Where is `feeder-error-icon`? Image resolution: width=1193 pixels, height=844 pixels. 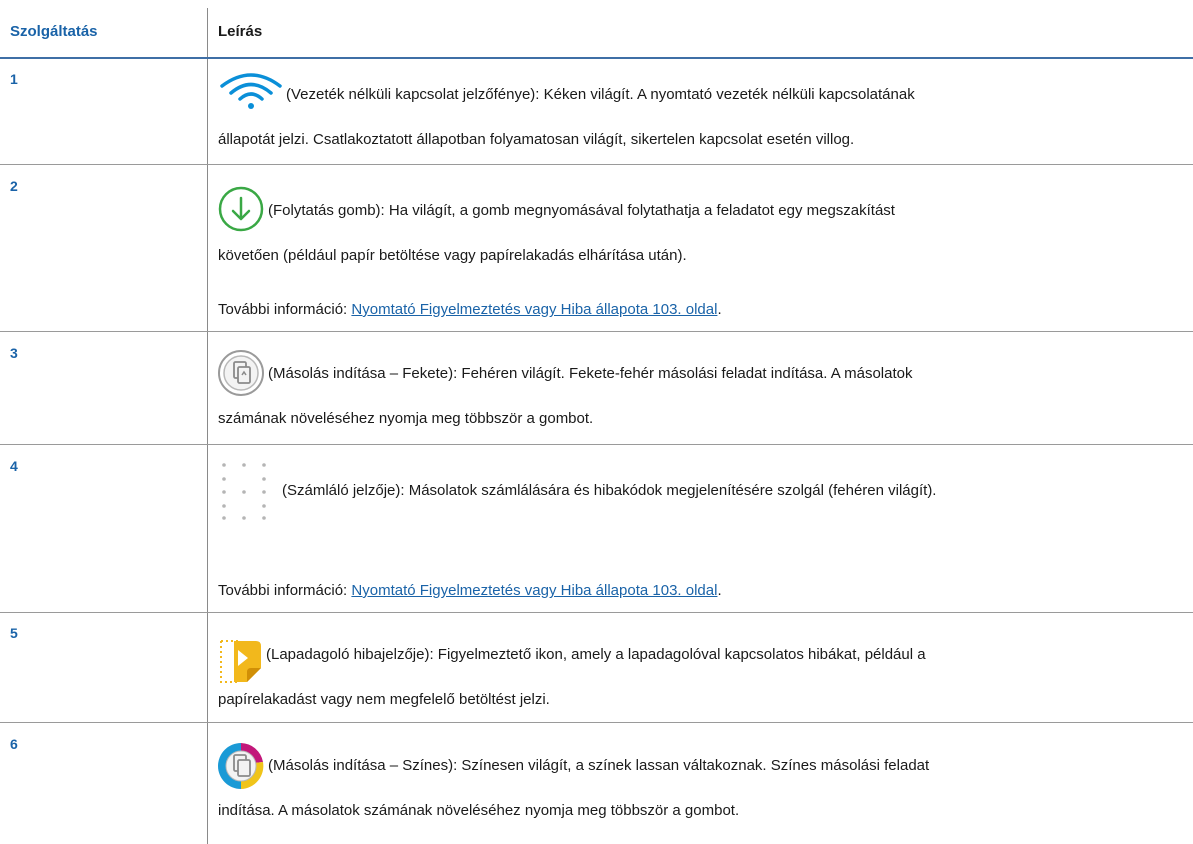
feeder-error-icon is located at coordinates (241, 664).